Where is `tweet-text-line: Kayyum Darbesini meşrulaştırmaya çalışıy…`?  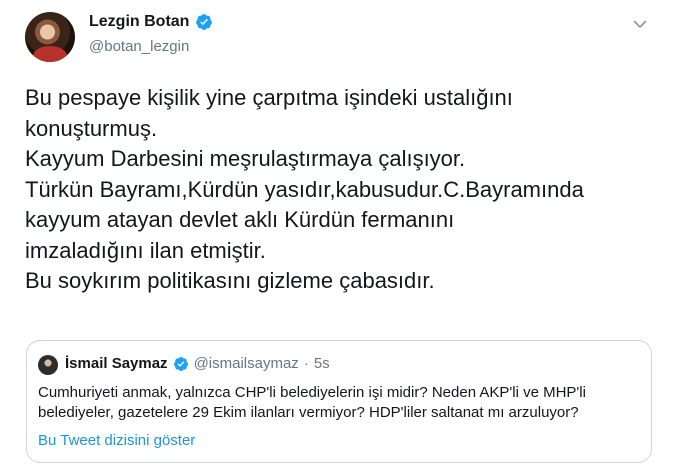
tweet-text-line: Kayyum Darbesini meşrulaştırmaya çalışıy… is located at coordinates (245, 158).